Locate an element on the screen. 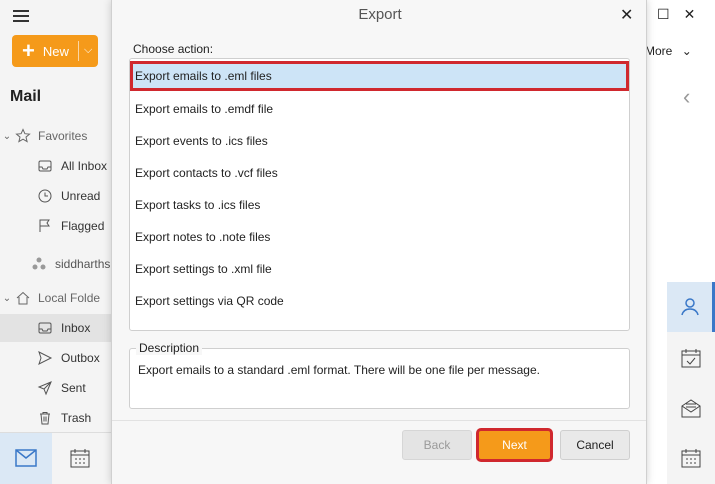 The height and width of the screenshot is (484, 715). sidebar-item-account: siddharths is located at coordinates (55, 264).